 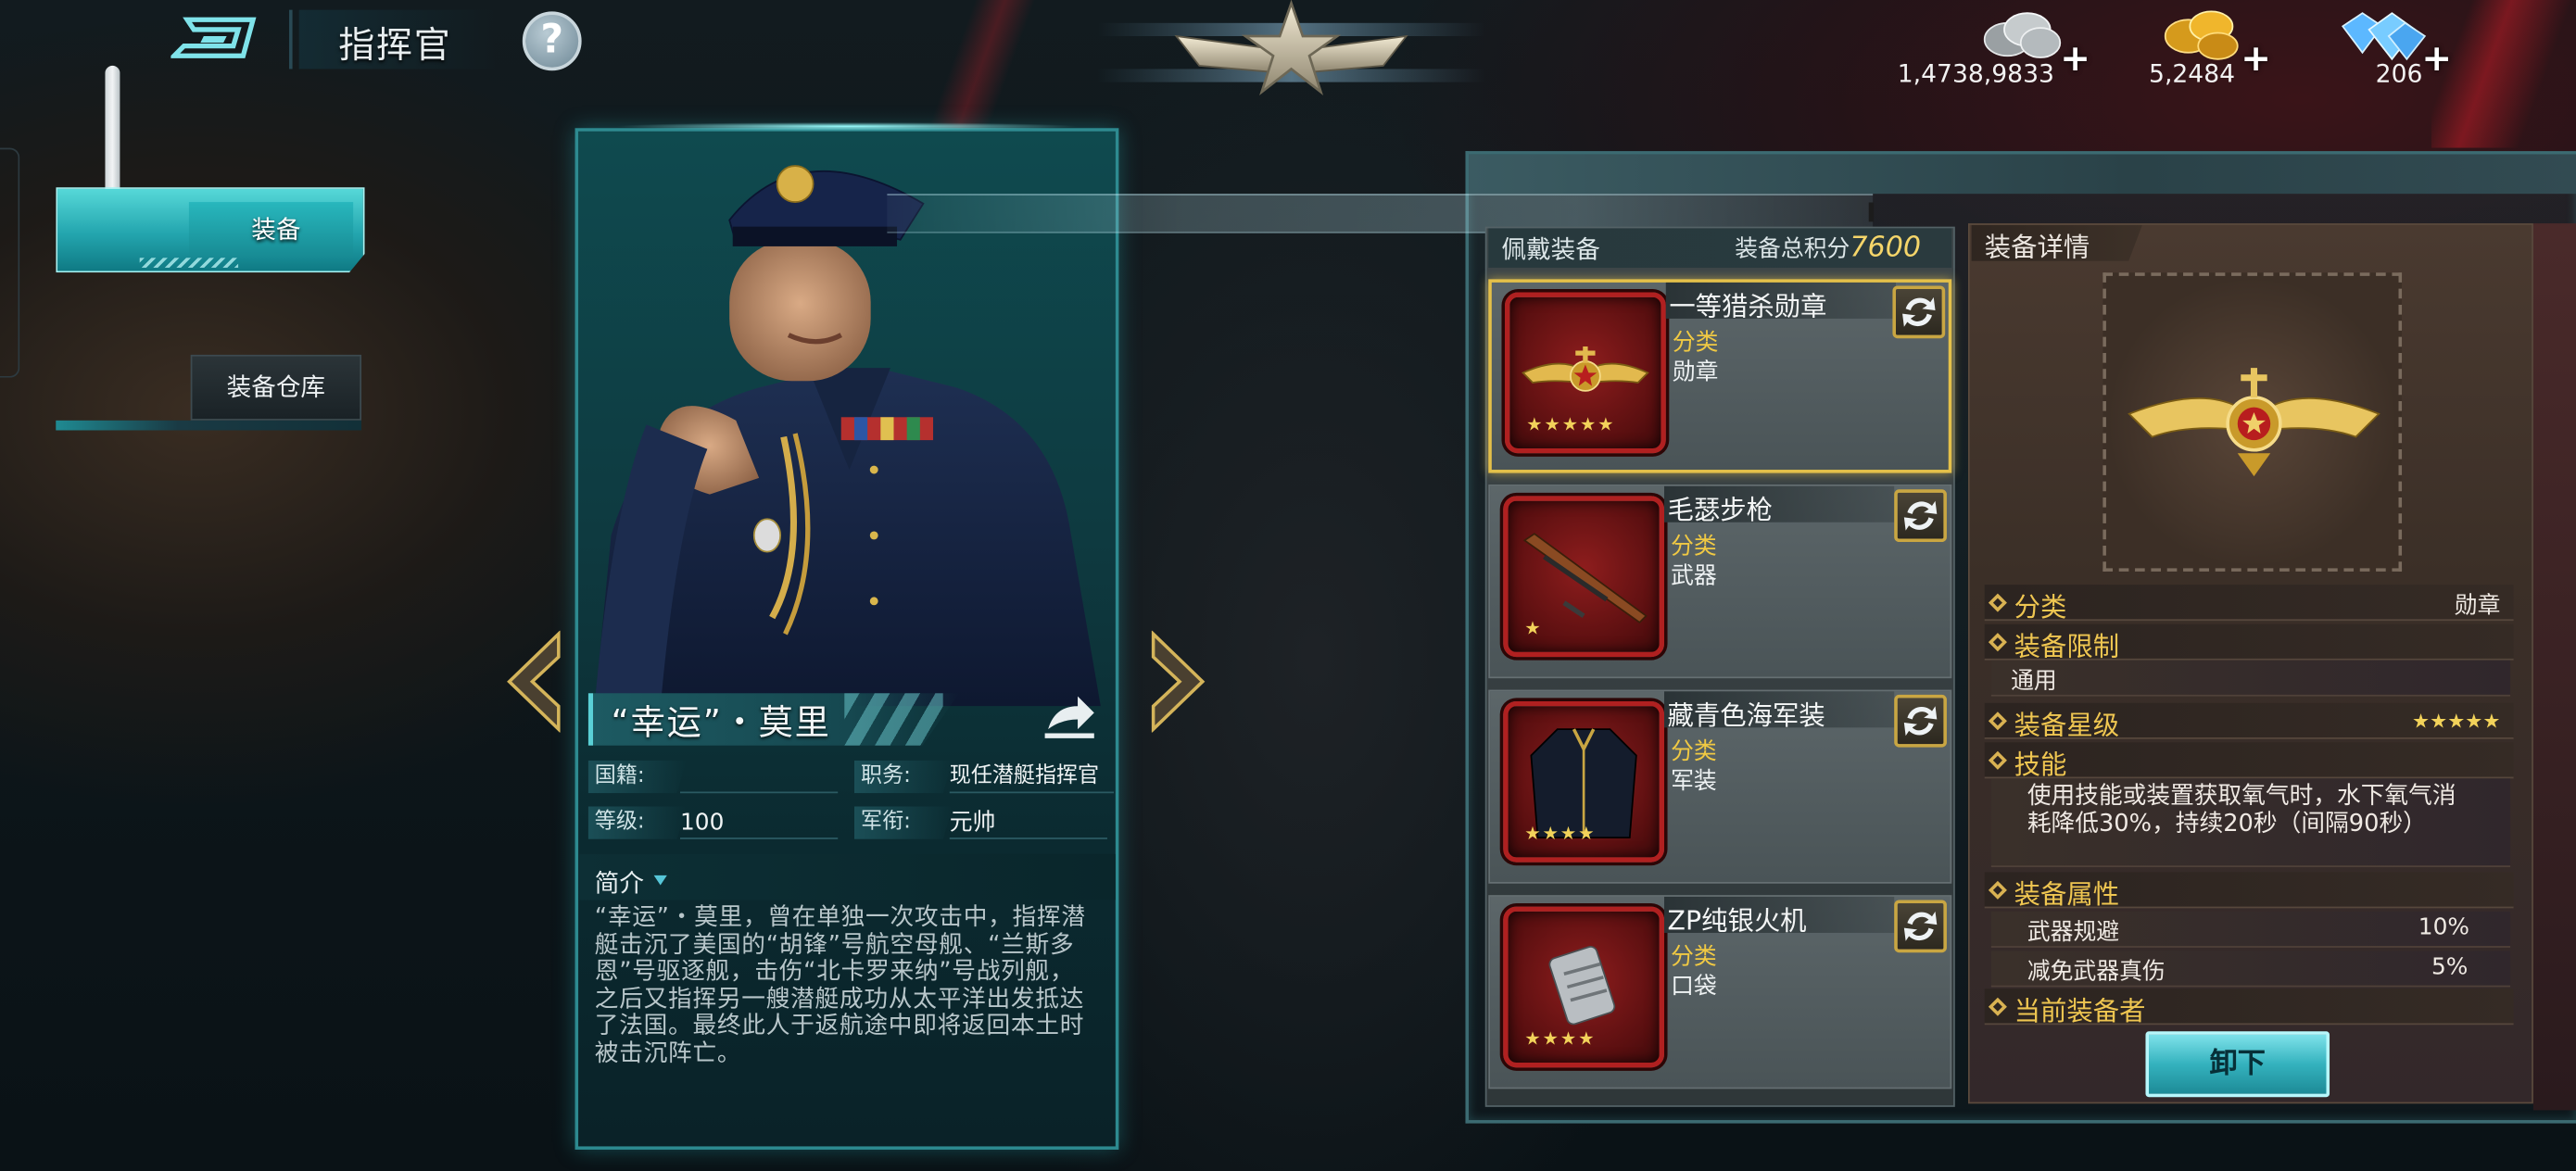 What do you see at coordinates (1070, 716) in the screenshot?
I see `share-icon` at bounding box center [1070, 716].